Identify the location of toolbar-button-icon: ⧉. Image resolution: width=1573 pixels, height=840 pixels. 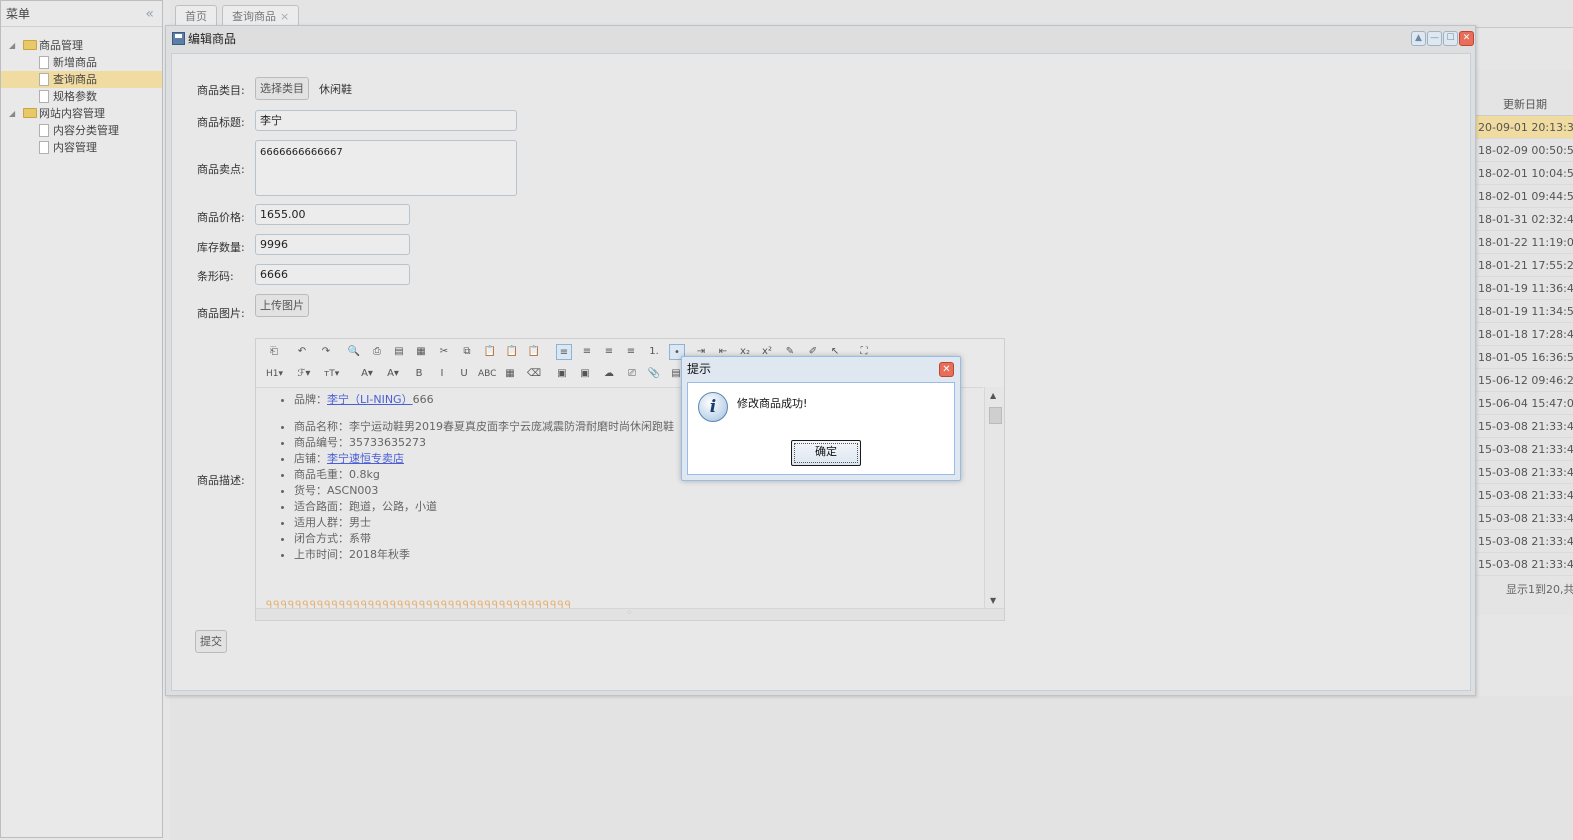
(467, 352).